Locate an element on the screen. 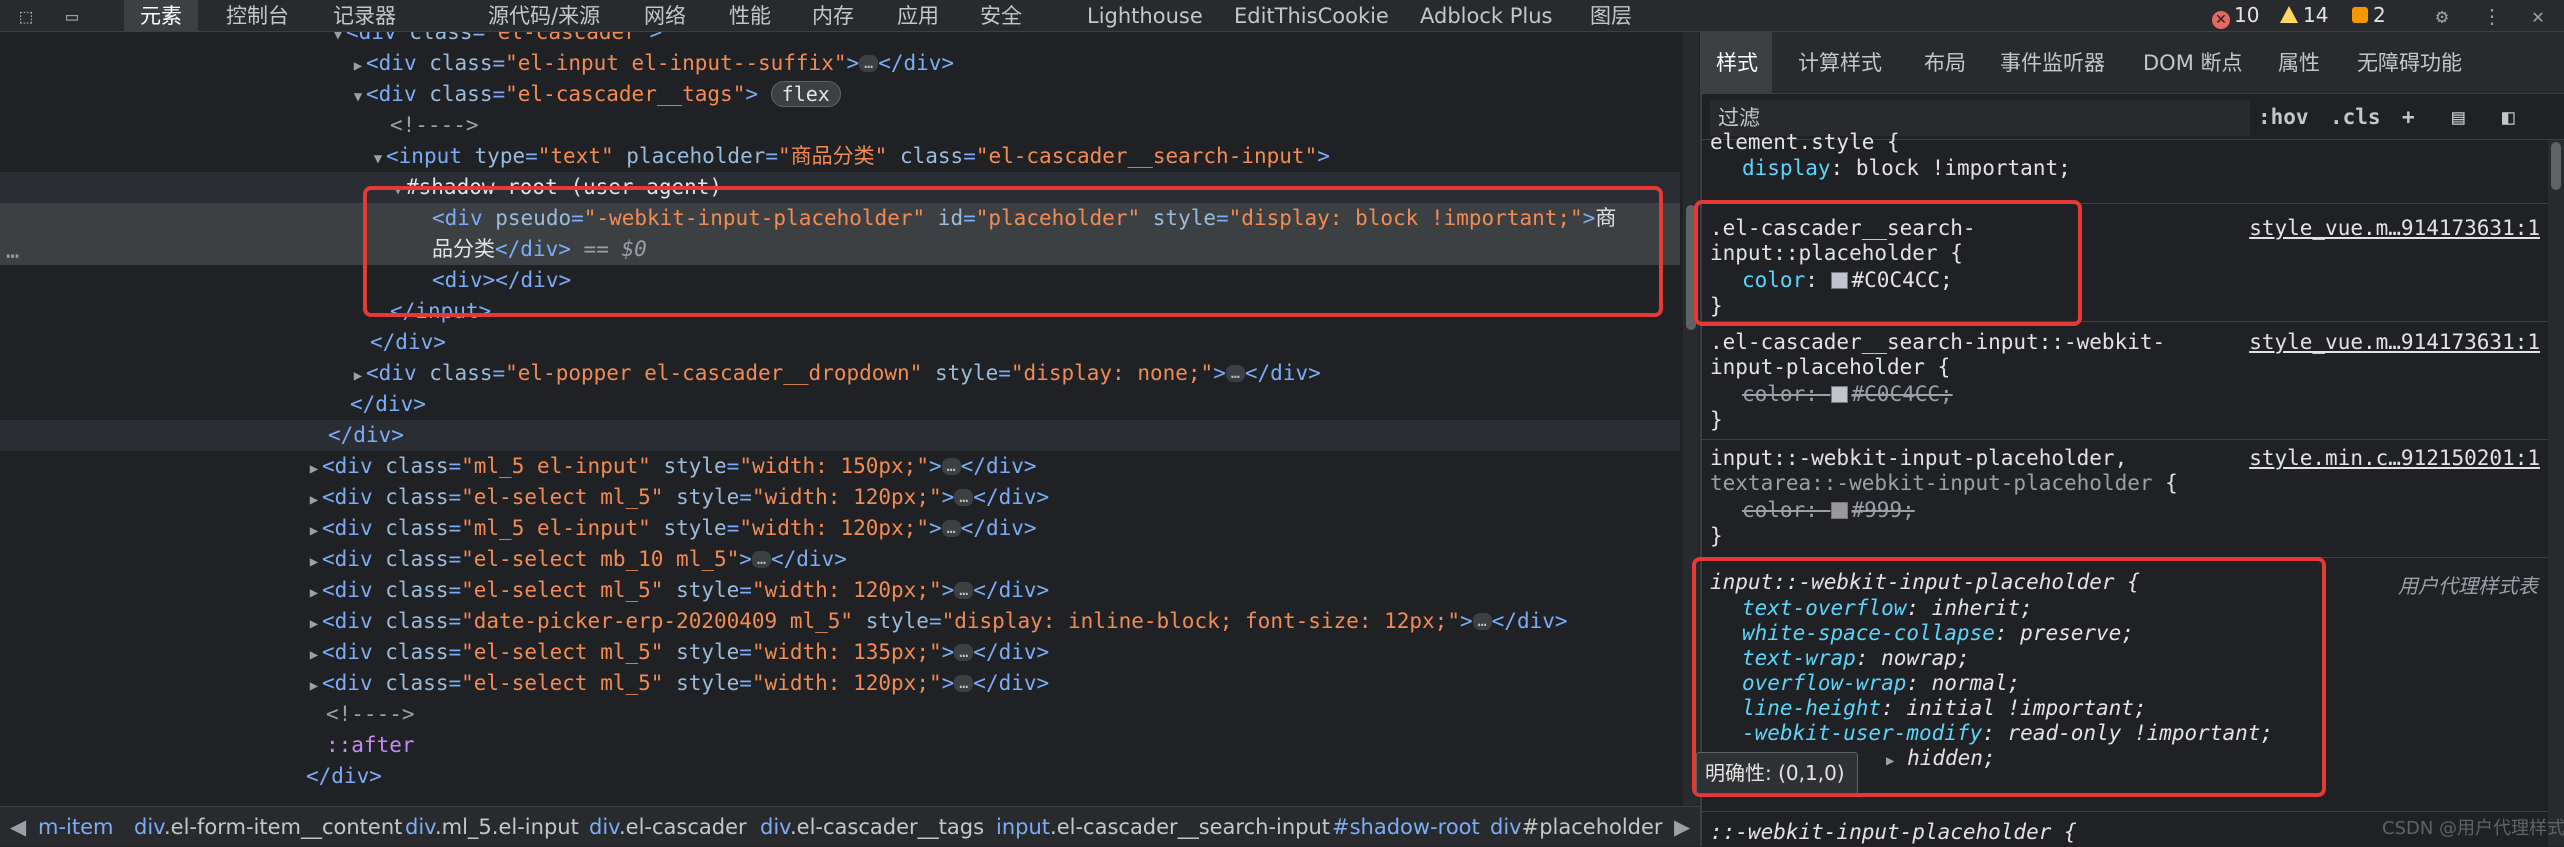 This screenshot has height=847, width=2564. more-options-icon: ⋮ is located at coordinates (2492, 16).